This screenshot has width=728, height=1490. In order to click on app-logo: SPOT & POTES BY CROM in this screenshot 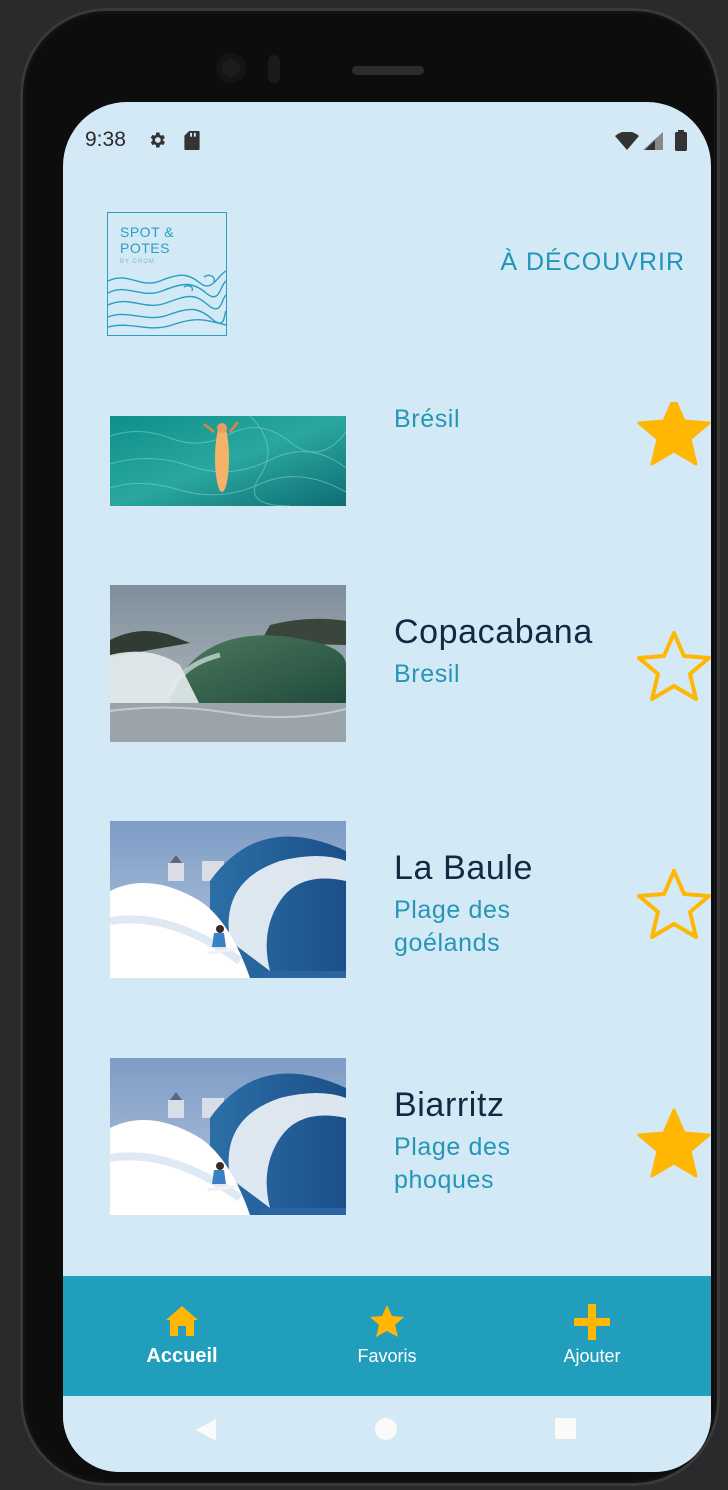, I will do `click(167, 274)`.